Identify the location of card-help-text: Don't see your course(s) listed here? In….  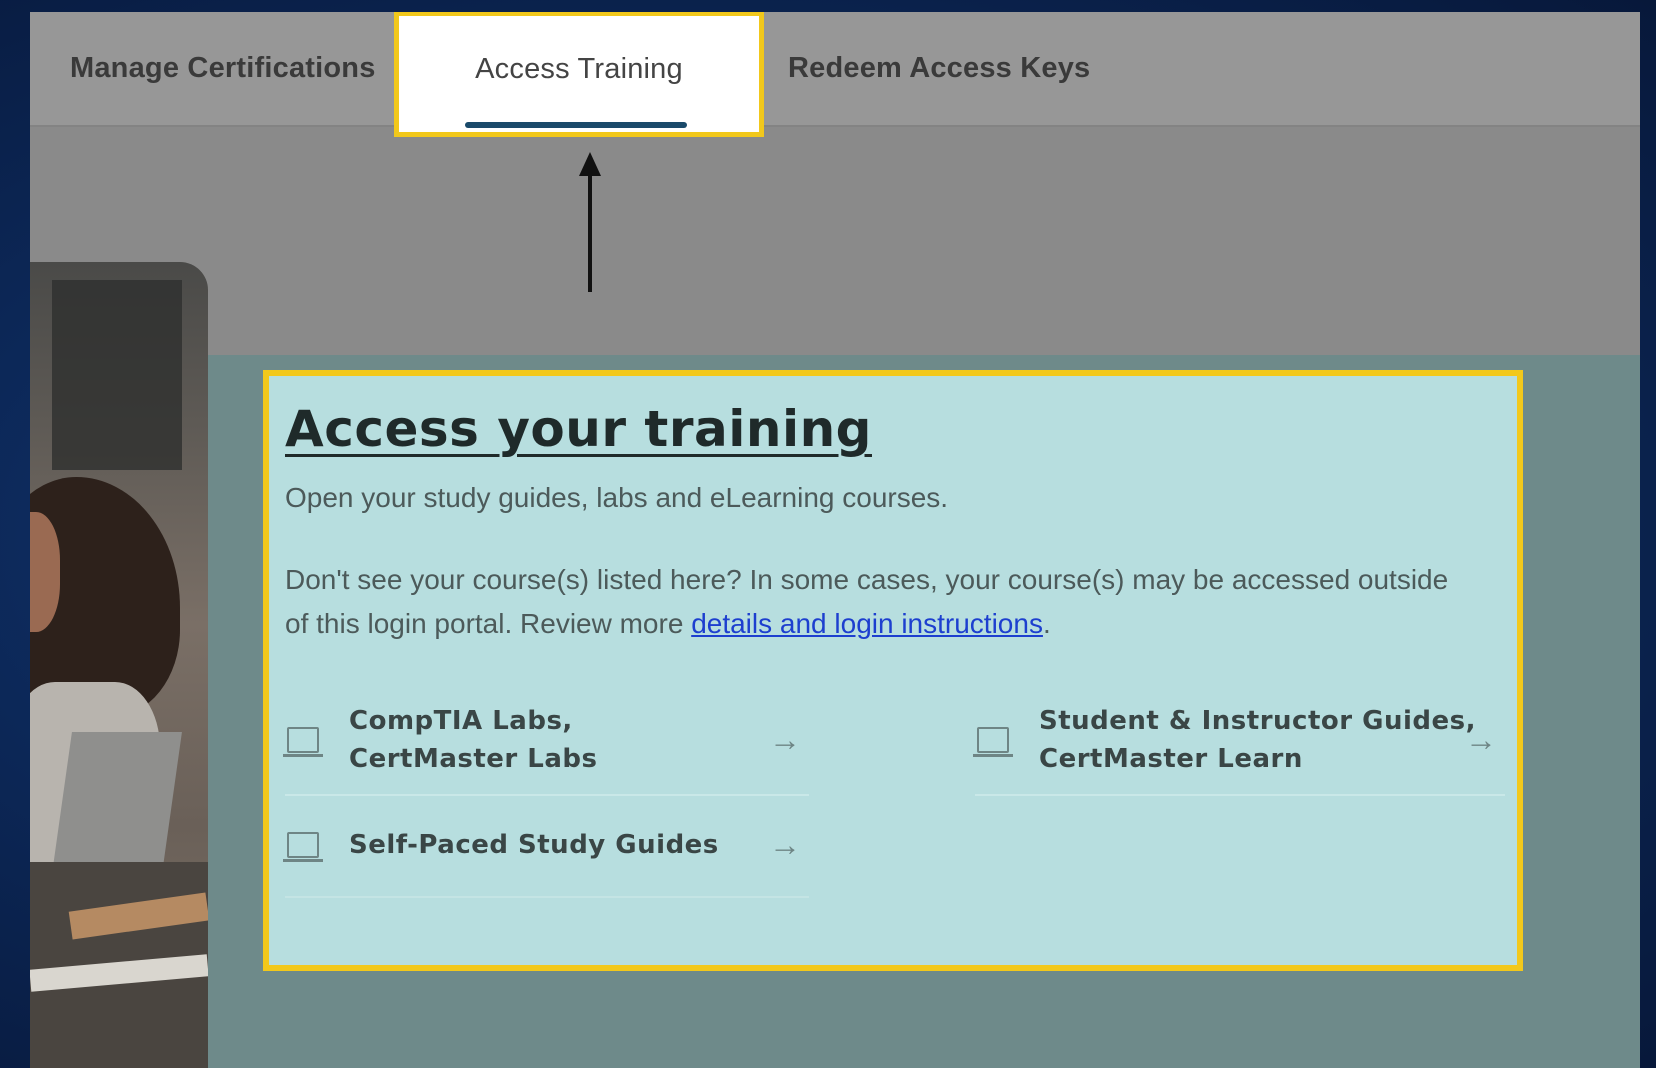
(875, 602).